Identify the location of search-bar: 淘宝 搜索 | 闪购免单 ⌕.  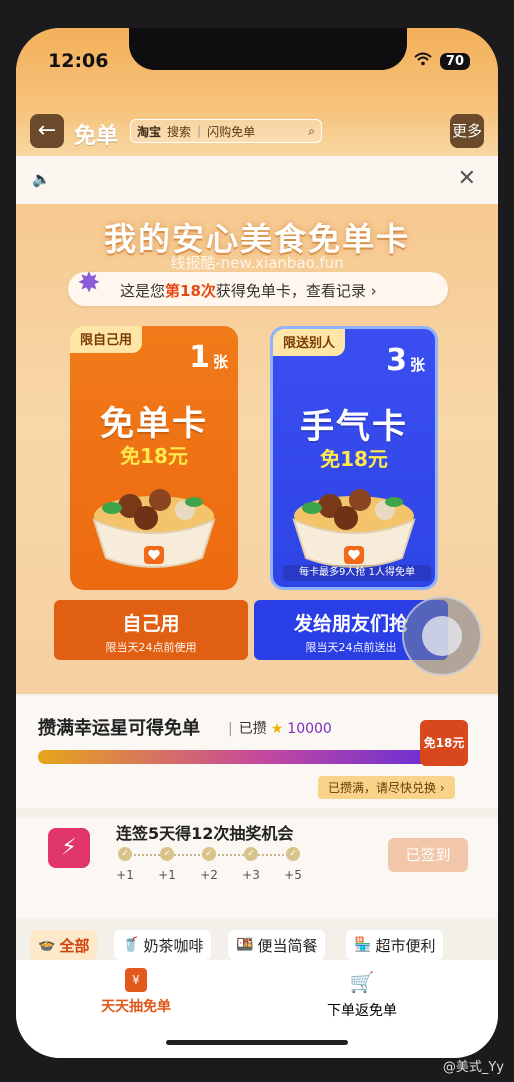
(226, 131).